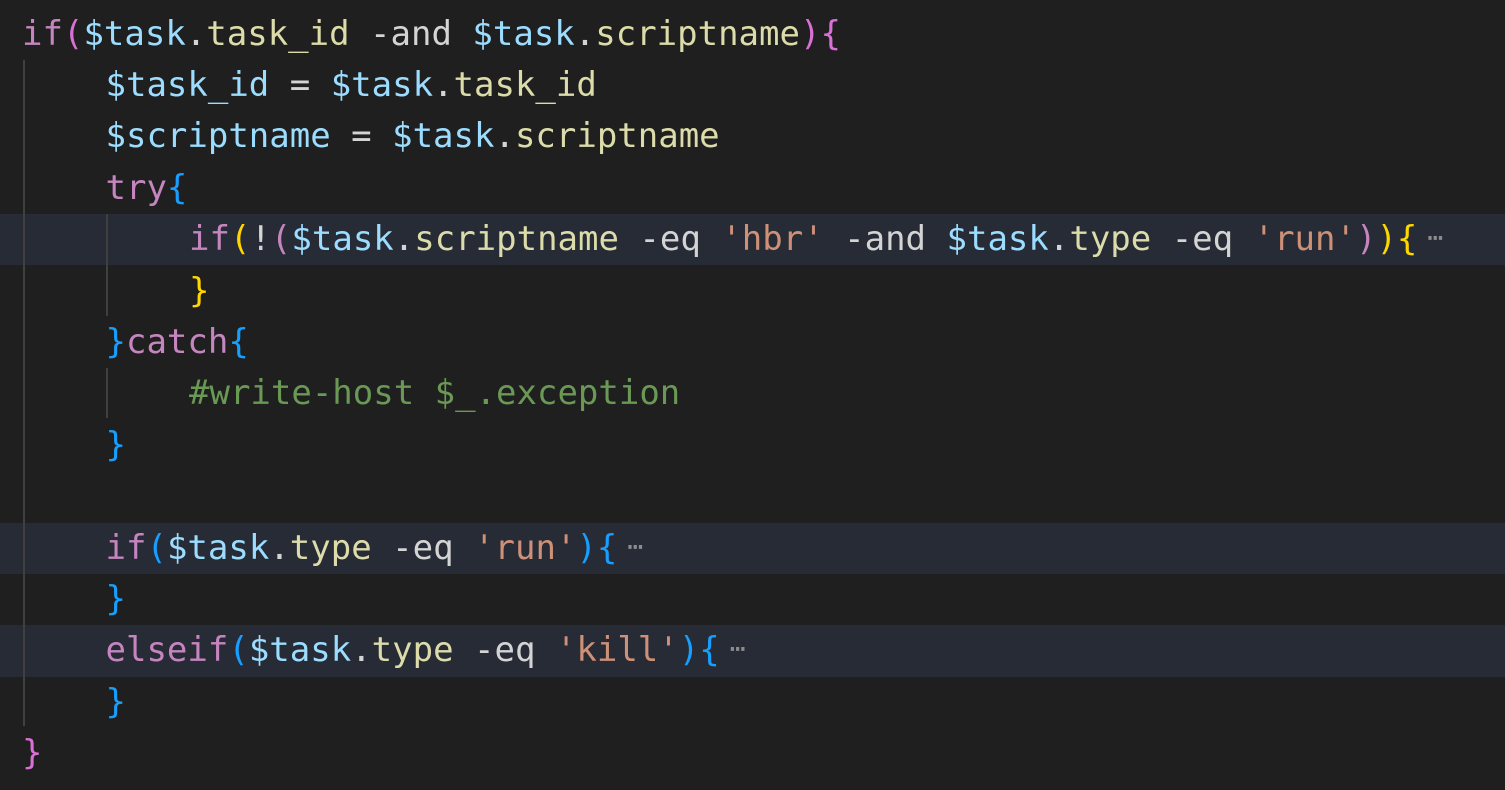 This screenshot has height=790, width=1505. Describe the element at coordinates (772, 239) in the screenshot. I see `code-token: 'hbr'` at that location.